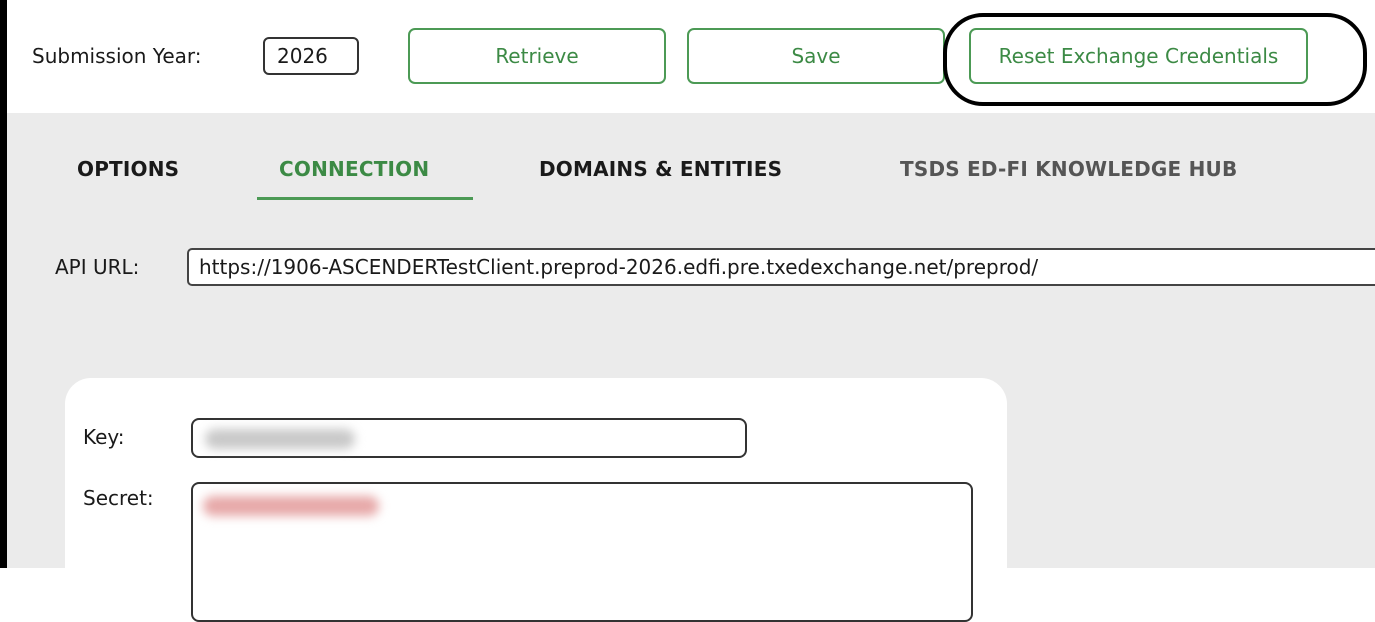 The width and height of the screenshot is (1375, 622). Describe the element at coordinates (311, 56) in the screenshot. I see `submission-year-input` at that location.